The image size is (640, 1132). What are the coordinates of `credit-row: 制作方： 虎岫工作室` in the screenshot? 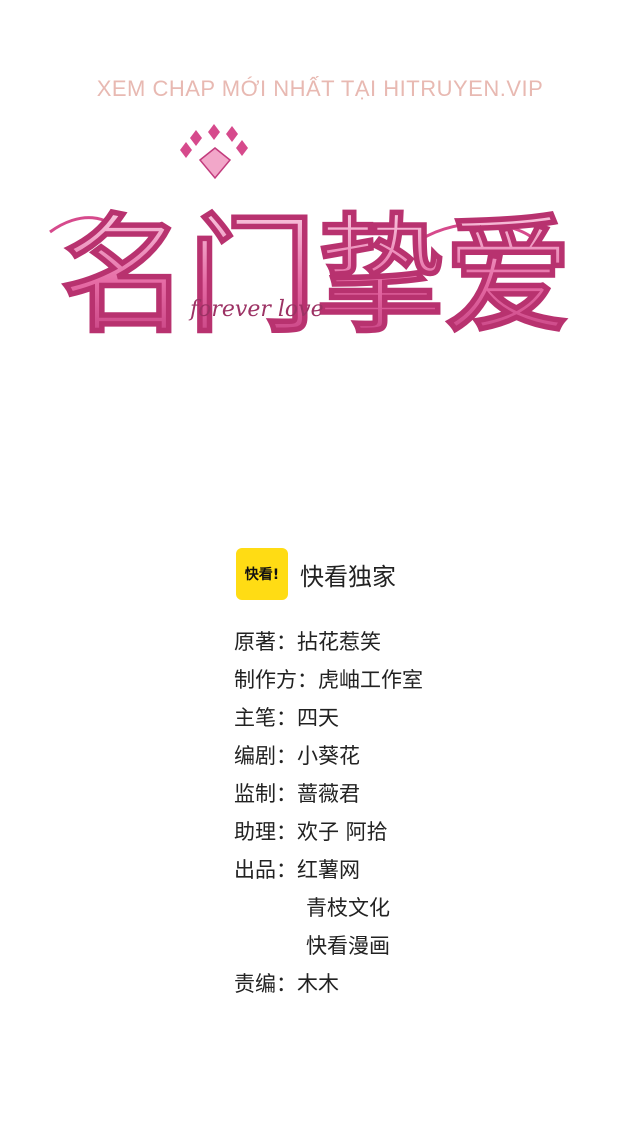 It's located at (328, 679).